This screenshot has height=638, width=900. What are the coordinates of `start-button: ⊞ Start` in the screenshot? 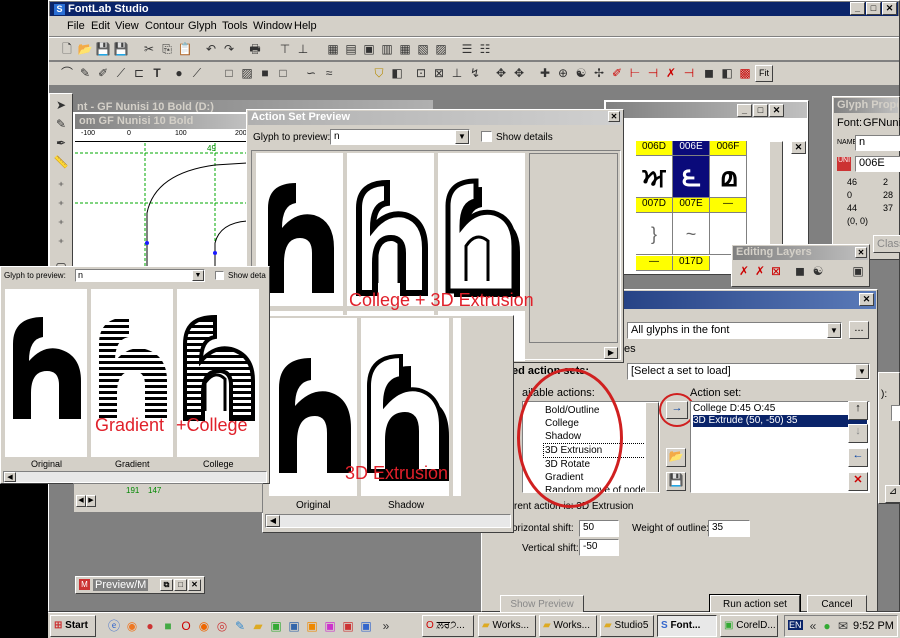 It's located at (73, 626).